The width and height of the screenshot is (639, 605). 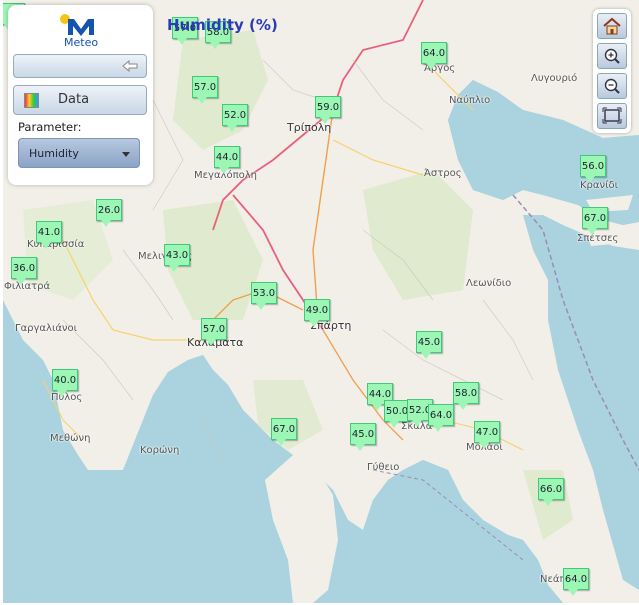 I want to click on home-button, so click(x=612, y=26).